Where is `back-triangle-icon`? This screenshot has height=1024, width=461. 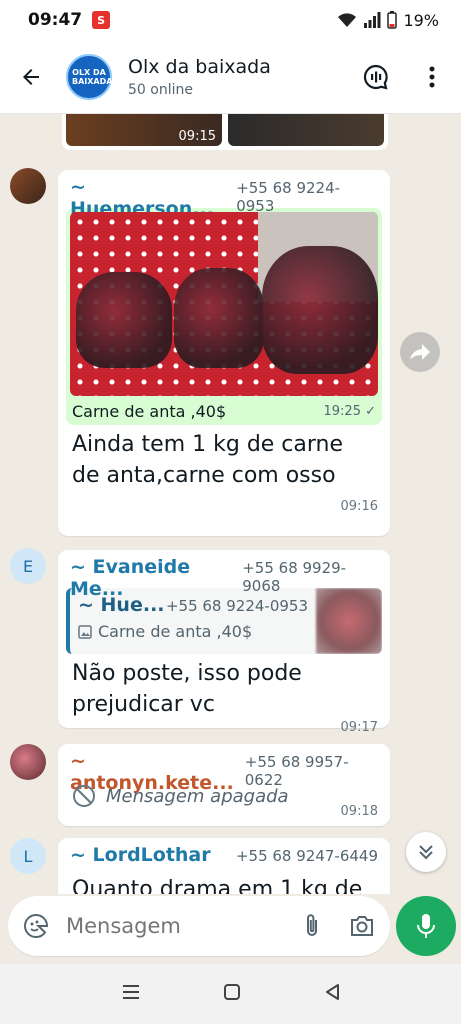 back-triangle-icon is located at coordinates (332, 992).